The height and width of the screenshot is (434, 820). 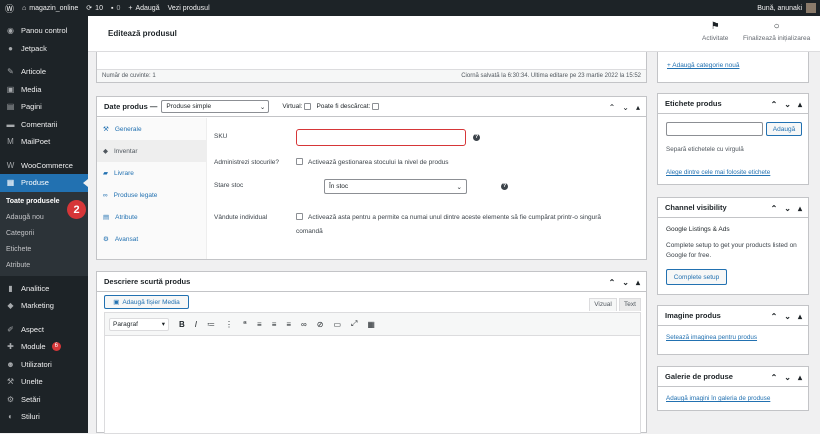 I want to click on box-controls: ⌃ ⌄ ▴, so click(x=786, y=104).